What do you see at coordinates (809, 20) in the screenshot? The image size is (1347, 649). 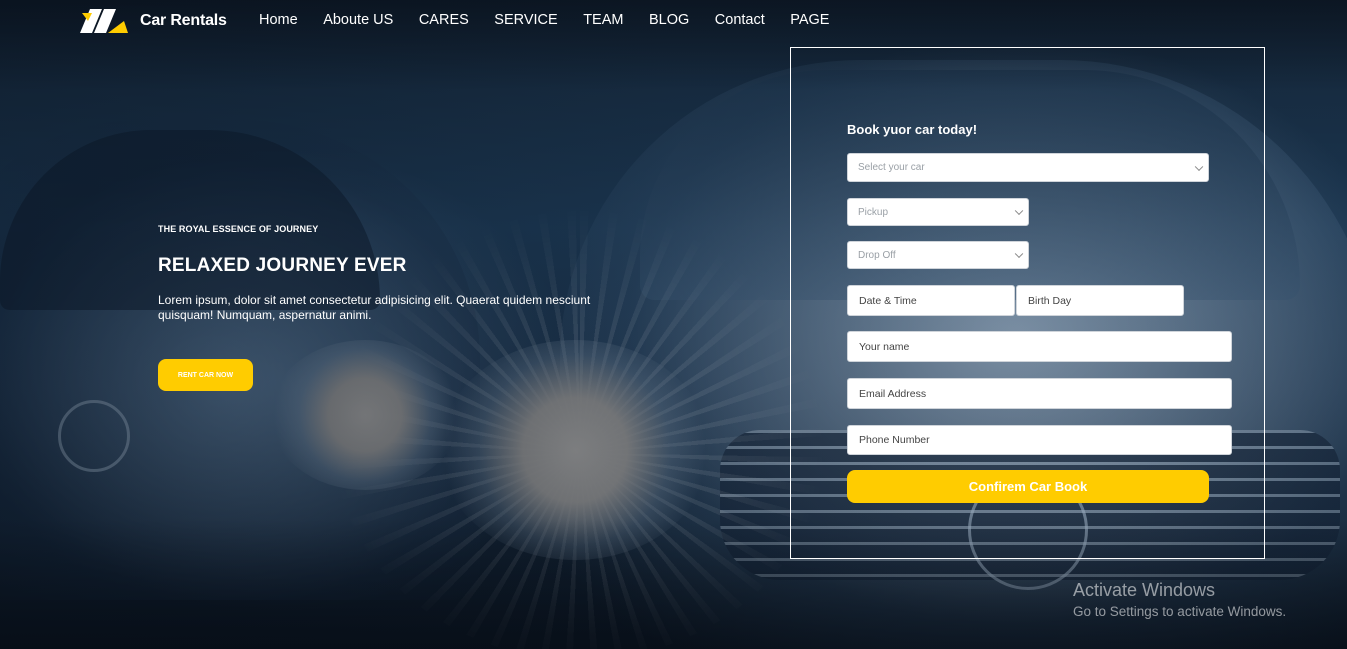 I see `nav-link-page: PAGE` at bounding box center [809, 20].